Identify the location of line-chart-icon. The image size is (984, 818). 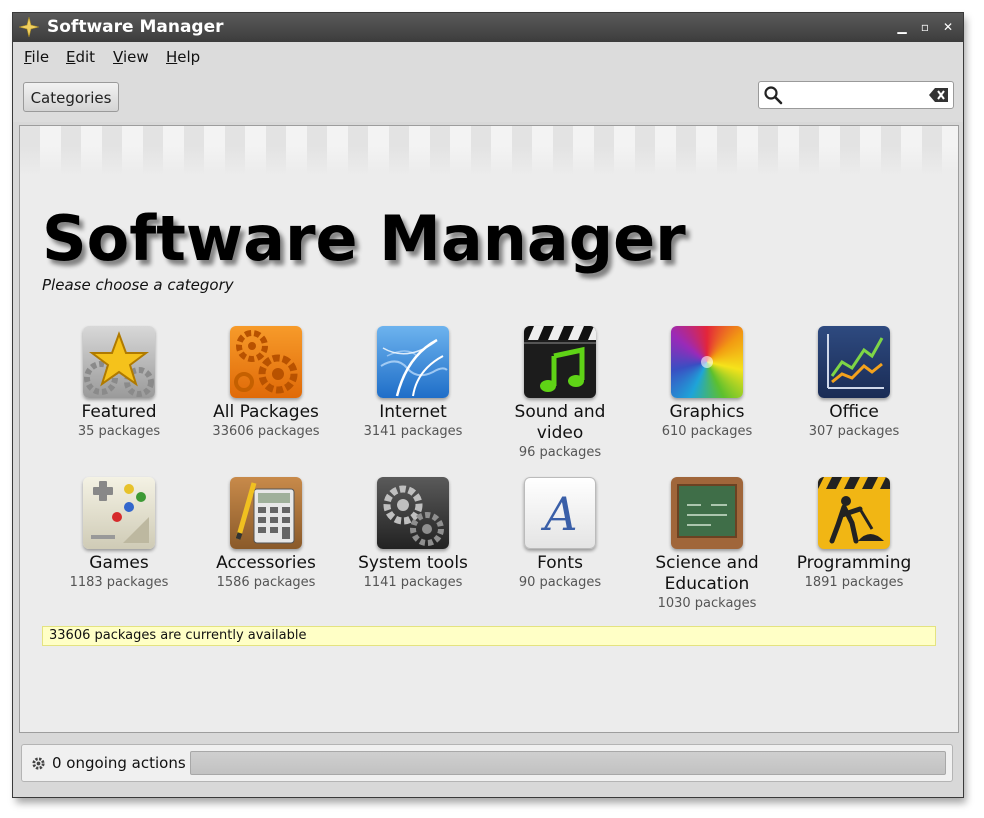
(854, 362).